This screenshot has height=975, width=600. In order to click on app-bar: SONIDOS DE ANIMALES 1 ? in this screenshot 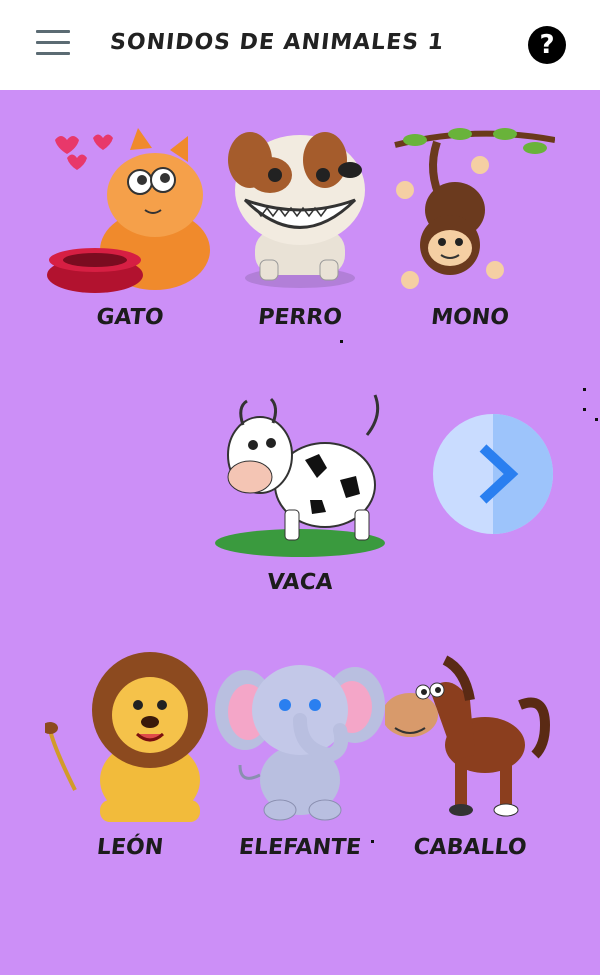, I will do `click(300, 45)`.